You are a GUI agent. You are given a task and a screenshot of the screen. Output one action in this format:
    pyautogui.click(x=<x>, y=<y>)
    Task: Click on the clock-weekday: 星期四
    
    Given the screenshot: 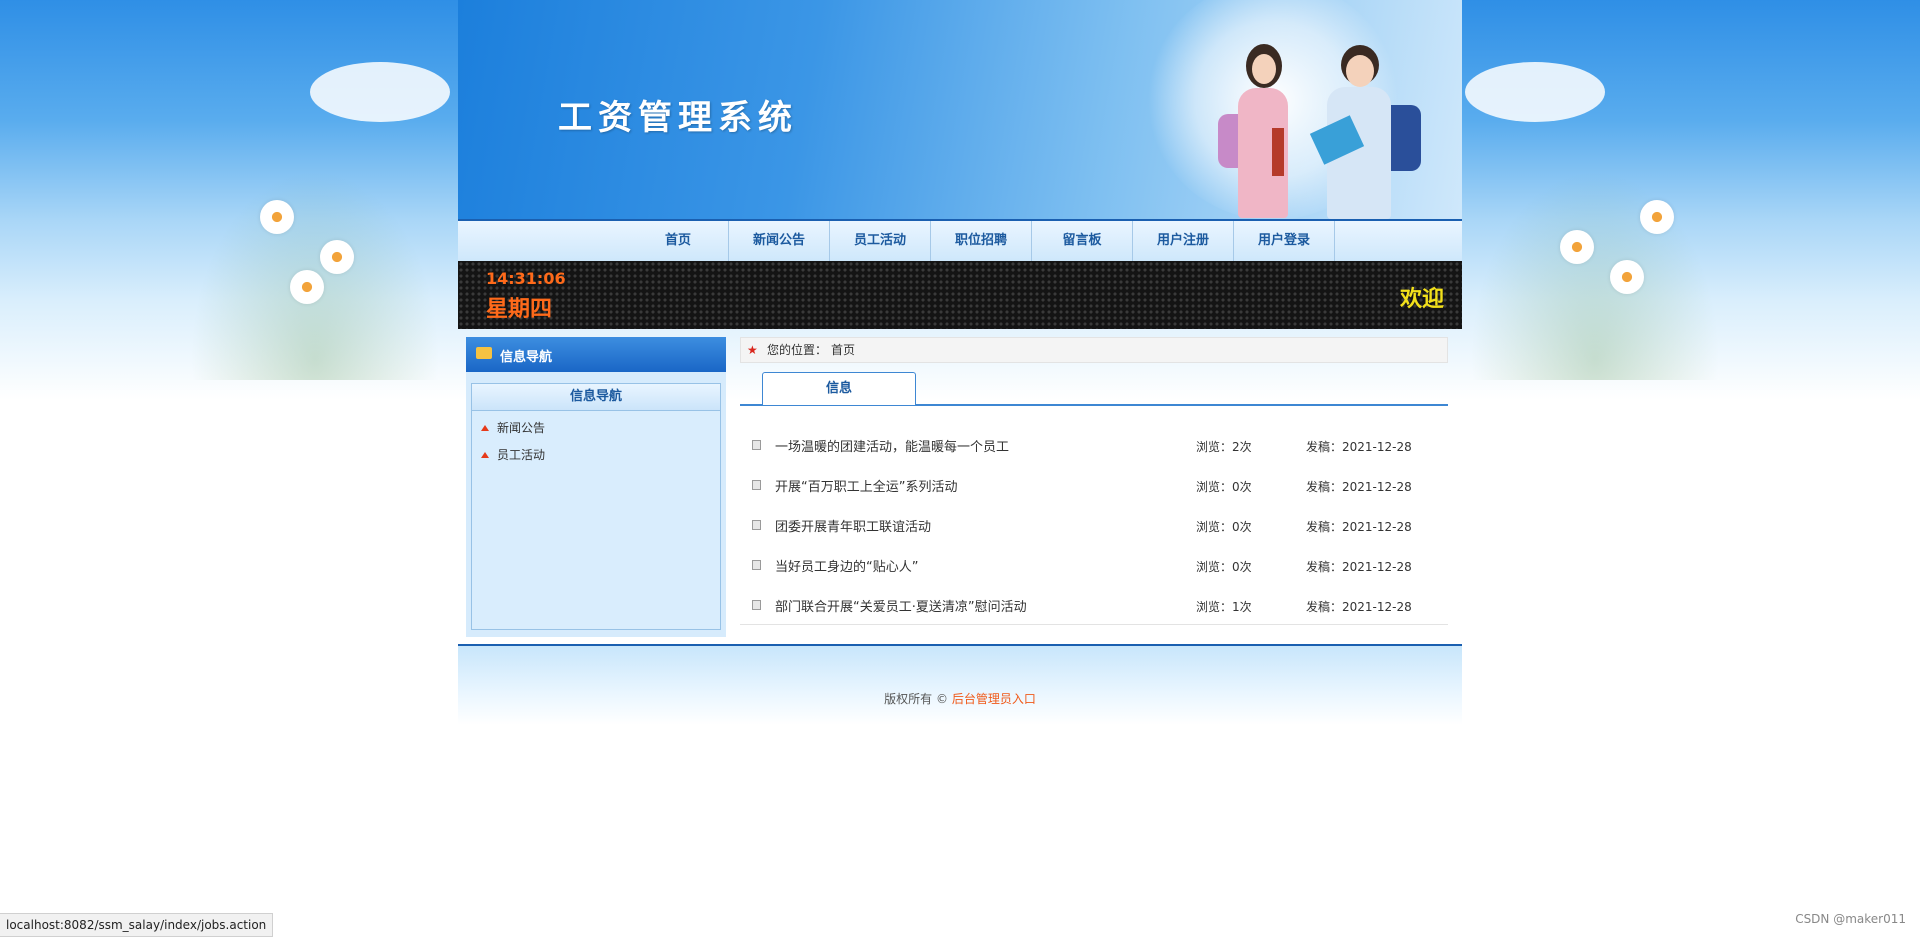 What is the action you would take?
    pyautogui.click(x=519, y=309)
    